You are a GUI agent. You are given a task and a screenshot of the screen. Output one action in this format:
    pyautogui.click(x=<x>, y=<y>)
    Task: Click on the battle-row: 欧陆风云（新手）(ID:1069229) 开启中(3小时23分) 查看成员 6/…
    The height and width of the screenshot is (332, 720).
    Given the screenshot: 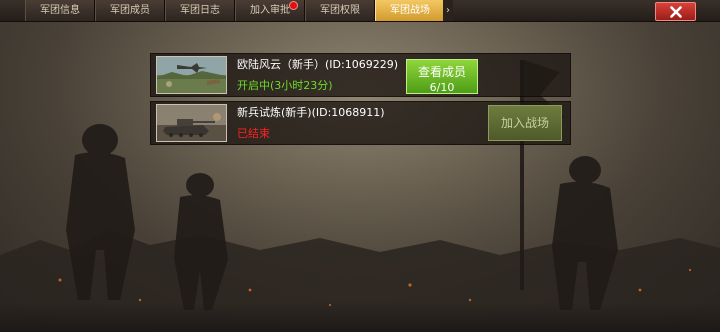 What is the action you would take?
    pyautogui.click(x=360, y=75)
    